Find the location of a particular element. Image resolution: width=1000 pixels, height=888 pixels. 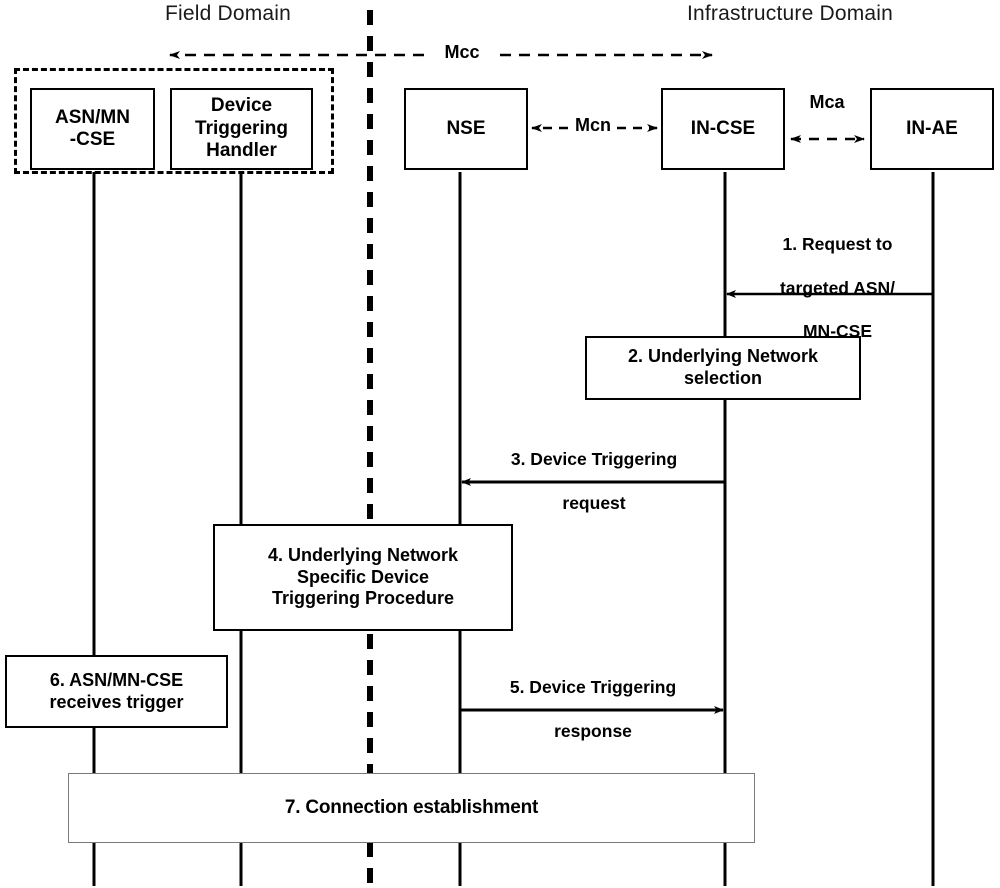

actor-asn-mn-cse: ASN/MN -CSE is located at coordinates (92, 129).